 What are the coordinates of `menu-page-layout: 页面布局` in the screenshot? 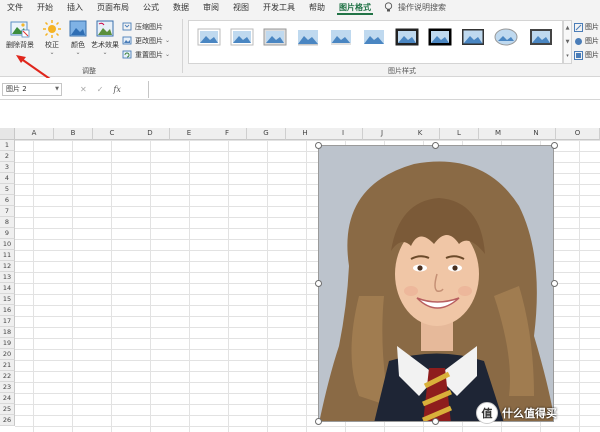 It's located at (113, 7).